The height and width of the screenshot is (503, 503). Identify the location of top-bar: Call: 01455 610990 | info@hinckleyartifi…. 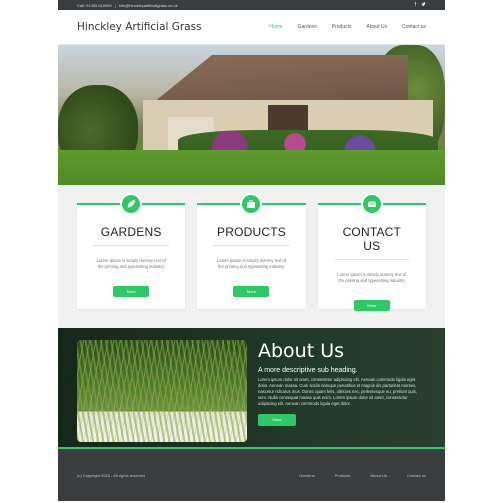
(251, 5).